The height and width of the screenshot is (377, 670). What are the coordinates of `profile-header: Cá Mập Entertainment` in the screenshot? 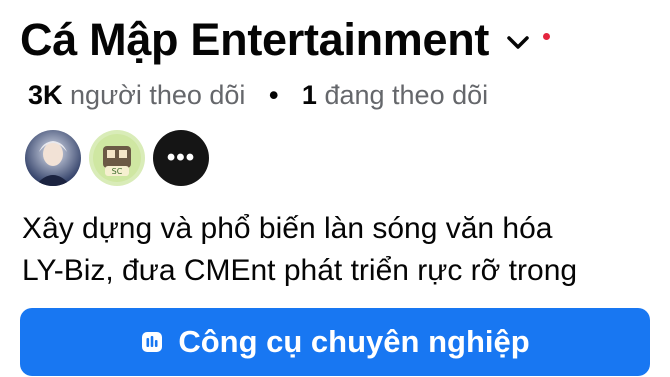 It's located at (285, 40).